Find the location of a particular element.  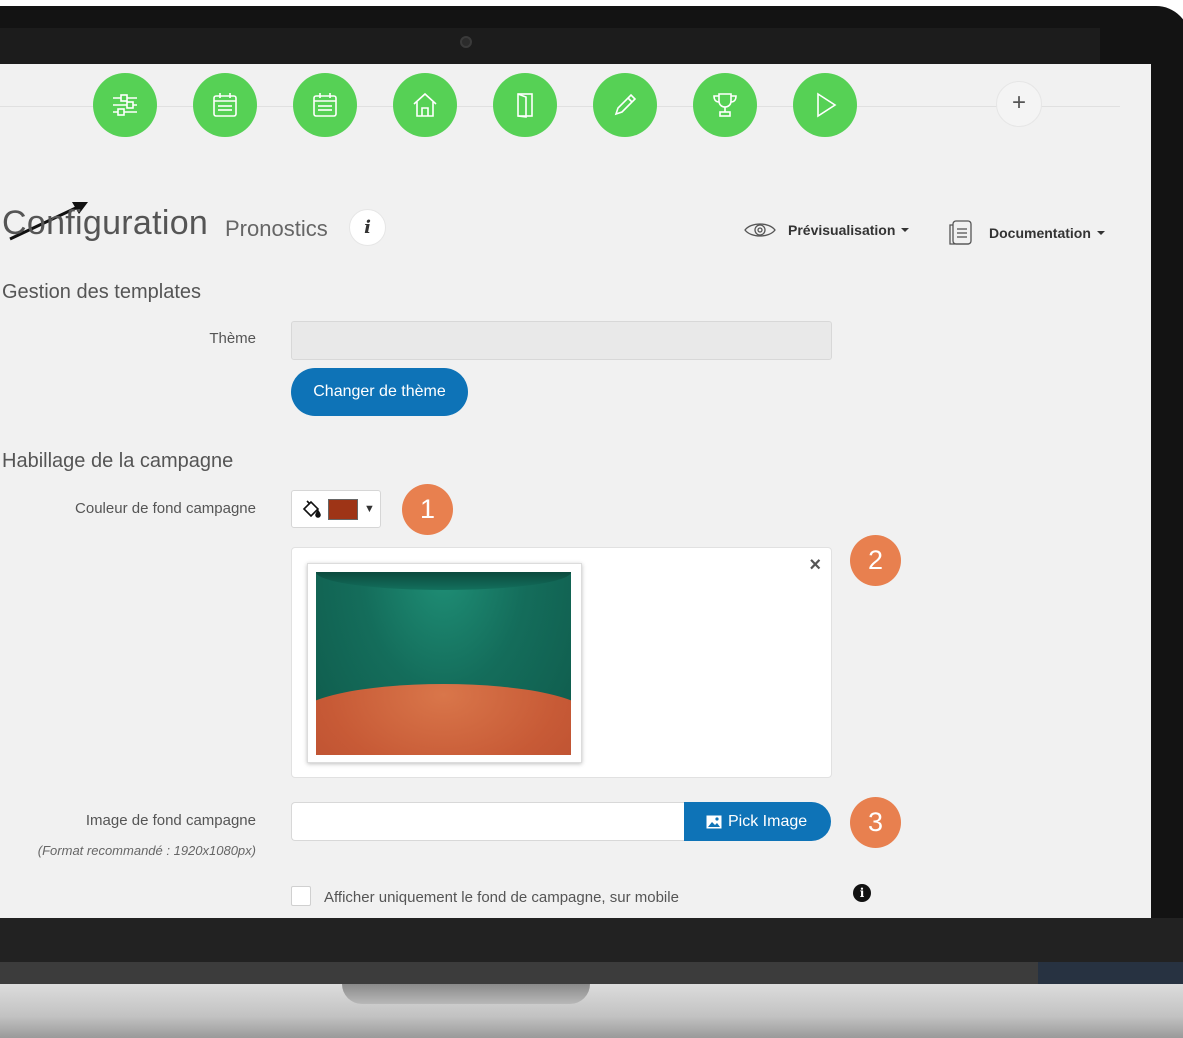

pencil-icon is located at coordinates (625, 104).